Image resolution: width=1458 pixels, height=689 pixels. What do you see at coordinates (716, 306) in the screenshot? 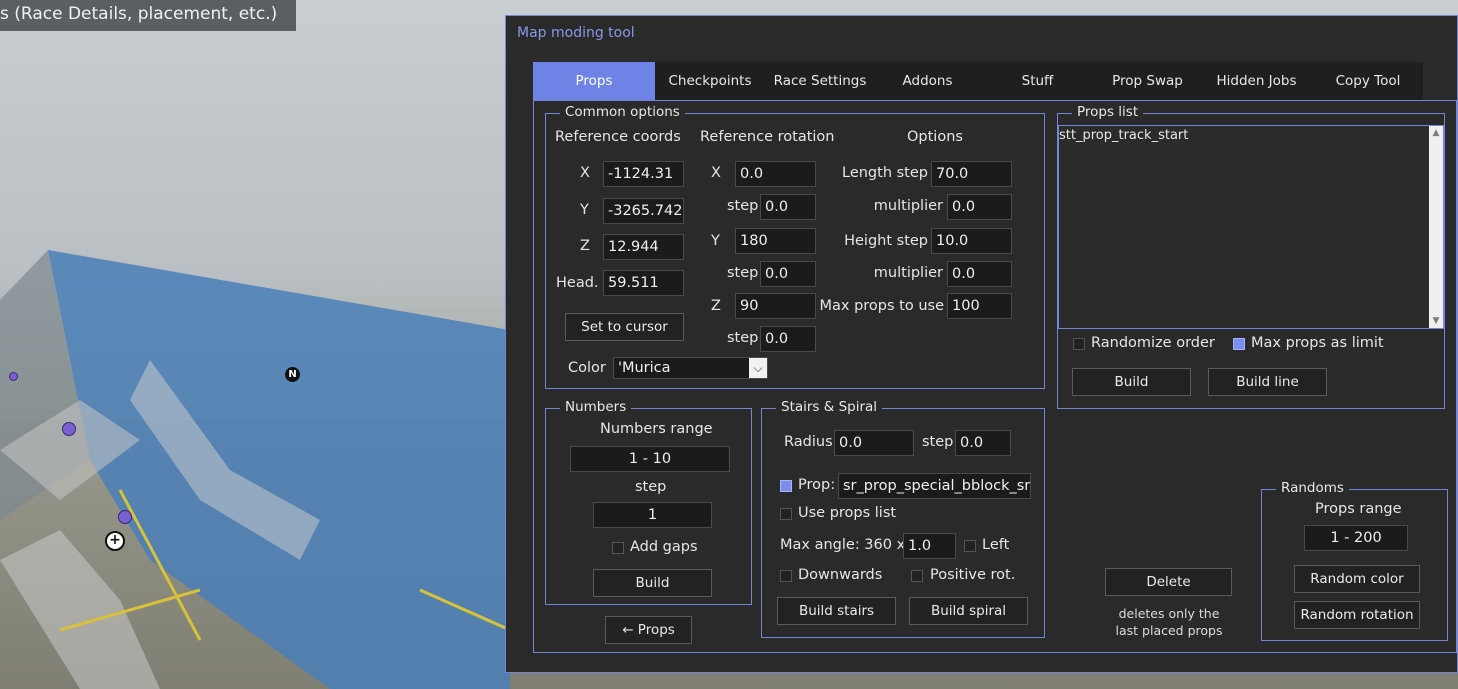
I see `rot-z-label: Z` at bounding box center [716, 306].